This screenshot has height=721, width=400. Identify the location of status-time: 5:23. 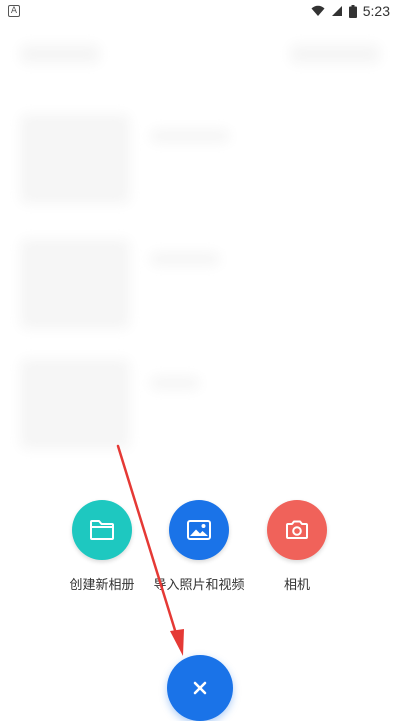
(376, 11).